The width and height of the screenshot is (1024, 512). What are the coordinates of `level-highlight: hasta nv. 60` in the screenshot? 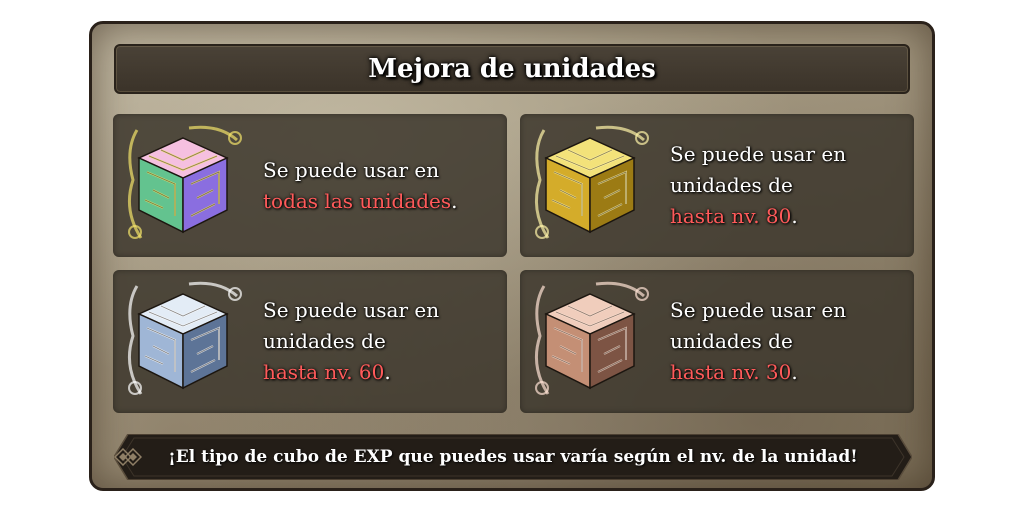 It's located at (324, 372).